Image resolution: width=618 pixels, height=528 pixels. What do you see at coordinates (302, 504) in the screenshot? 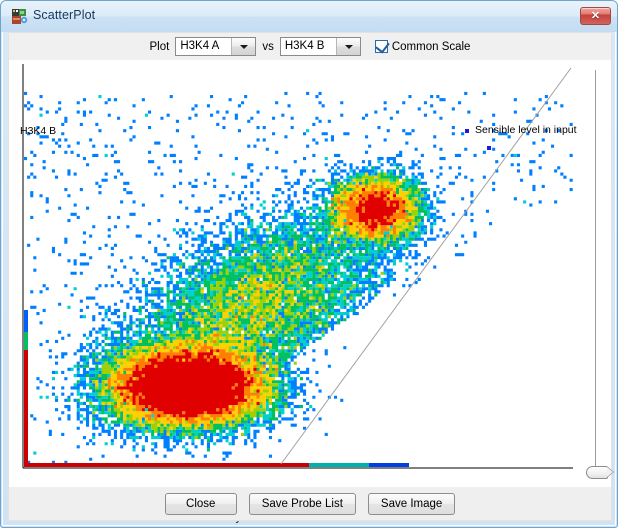
I see `save-probe-list-button: Save Probe List` at bounding box center [302, 504].